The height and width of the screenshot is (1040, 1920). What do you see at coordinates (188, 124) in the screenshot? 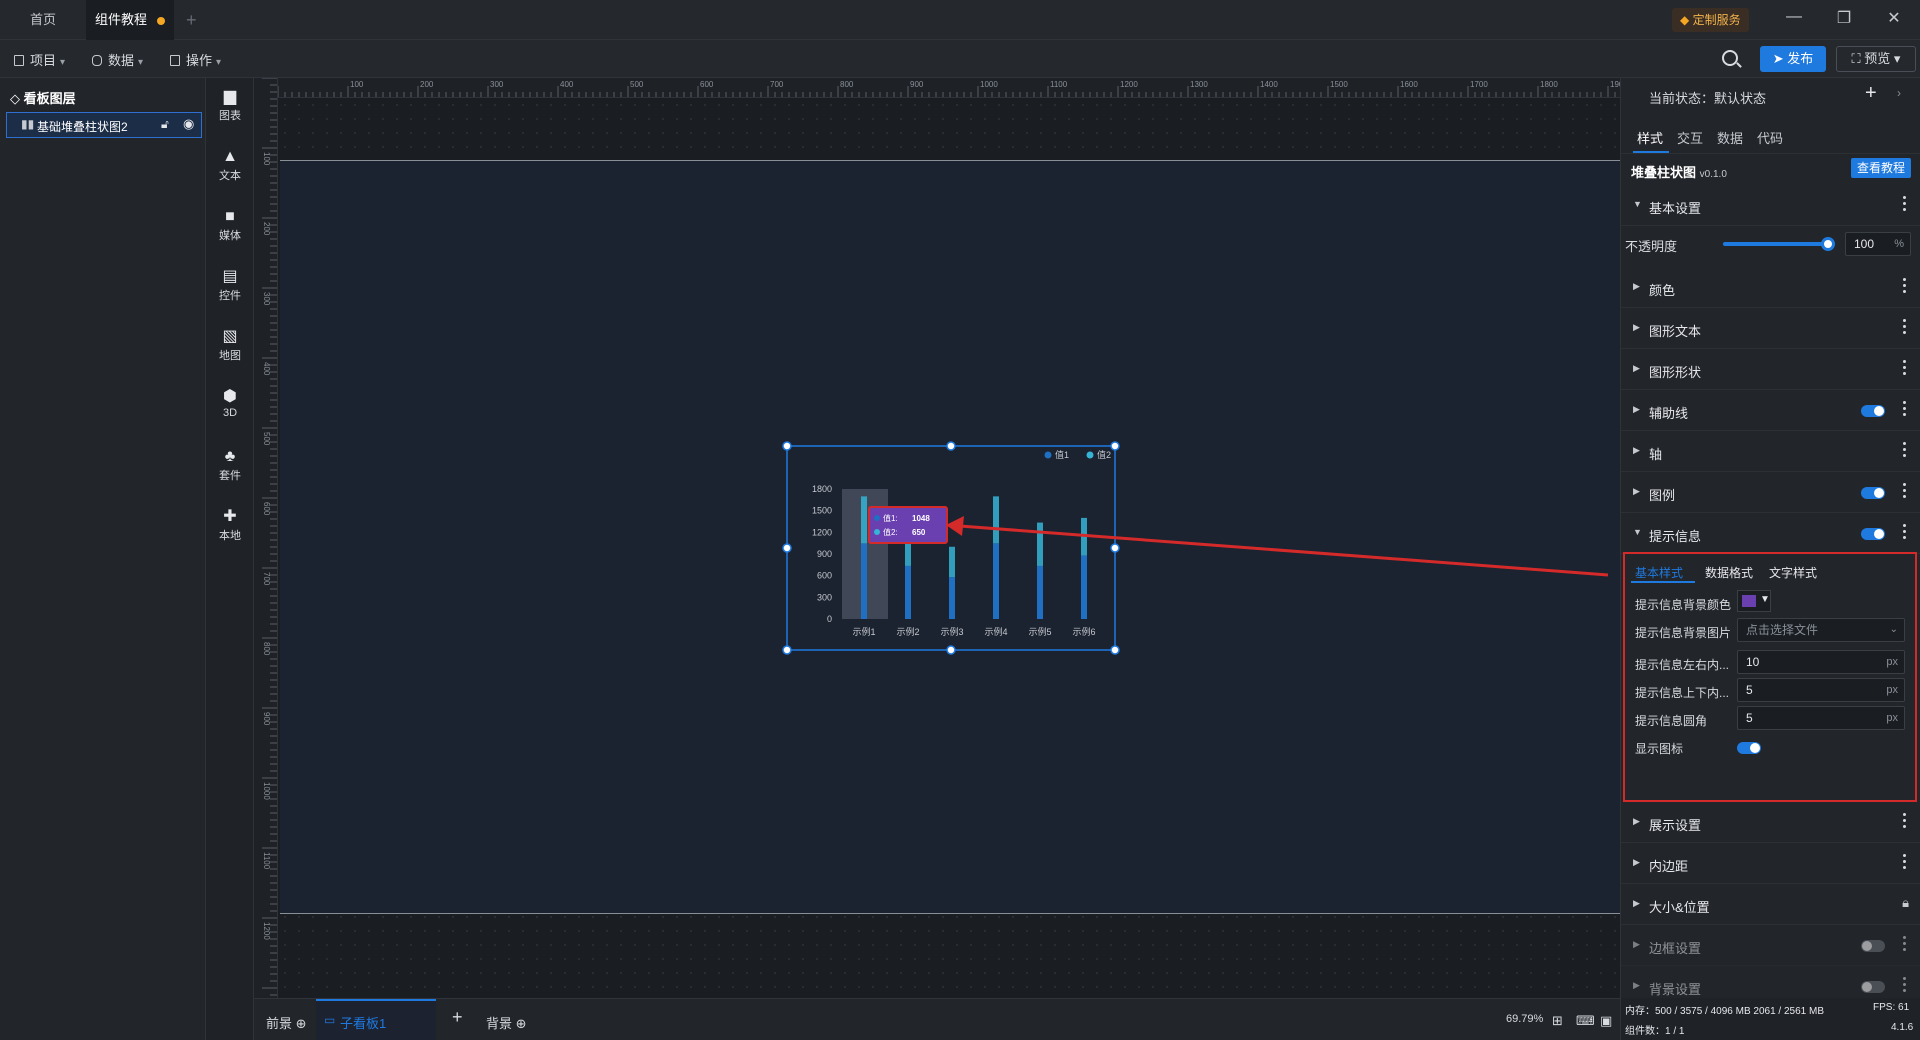
I see `eye-icon: ◉` at bounding box center [188, 124].